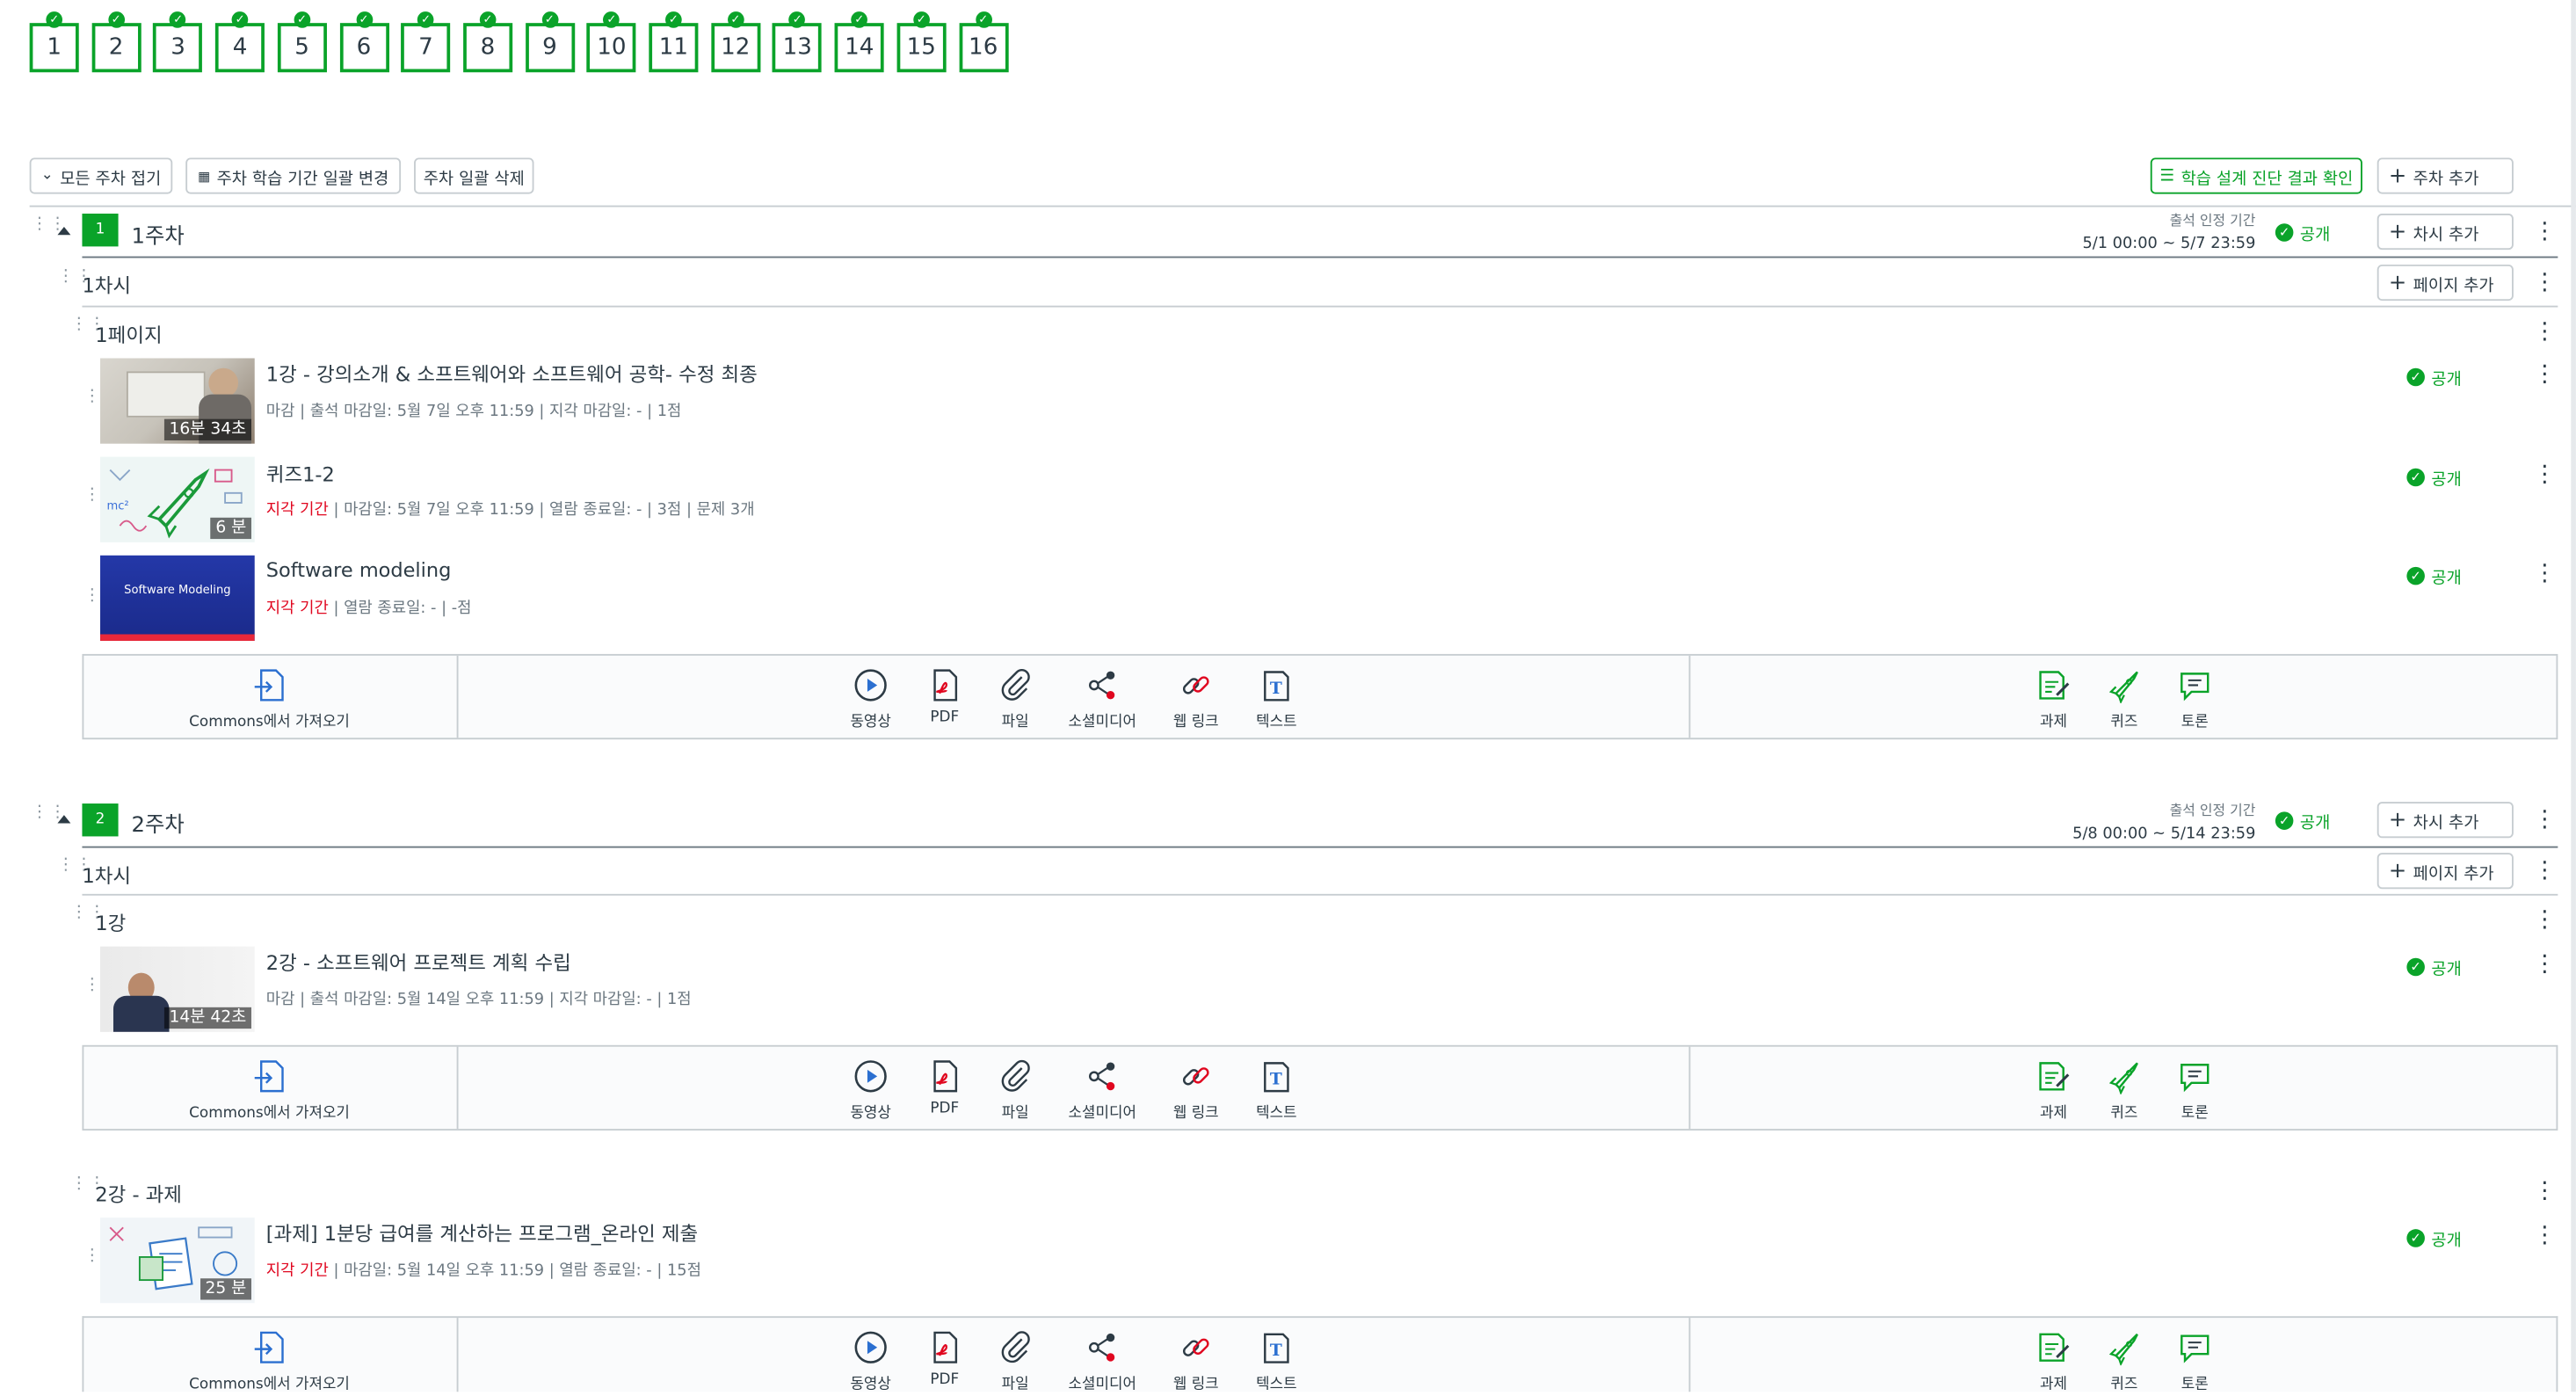 Image resolution: width=2576 pixels, height=1396 pixels. Describe the element at coordinates (983, 42) in the screenshot. I see `week-tab-16: ✓ 16` at that location.